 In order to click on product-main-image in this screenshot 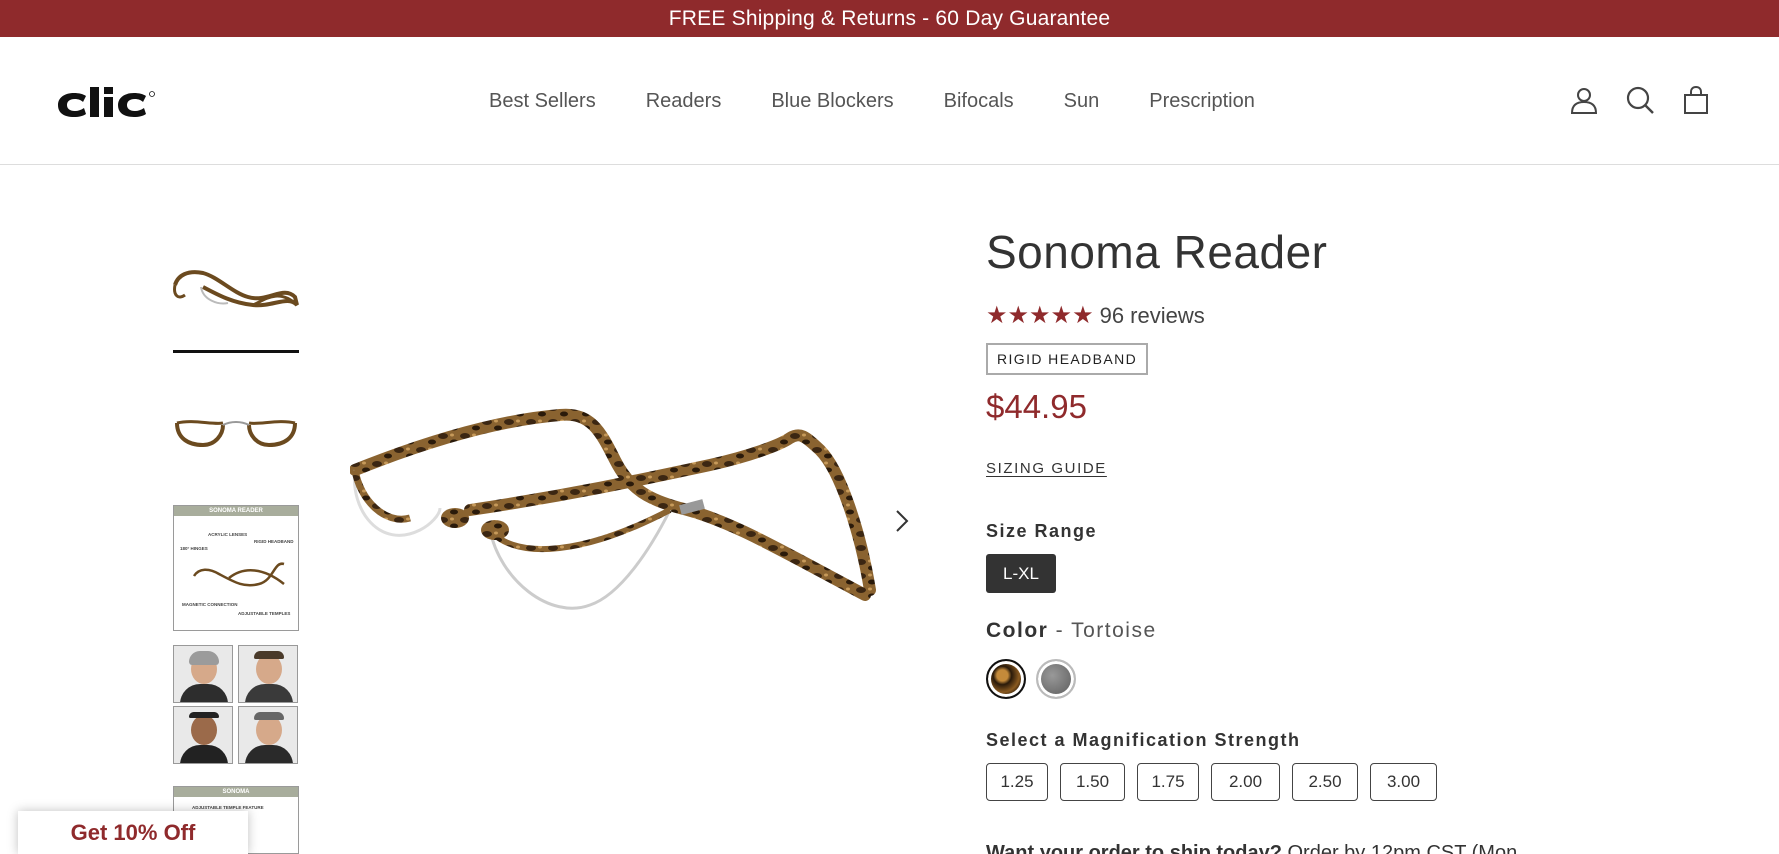, I will do `click(613, 509)`.